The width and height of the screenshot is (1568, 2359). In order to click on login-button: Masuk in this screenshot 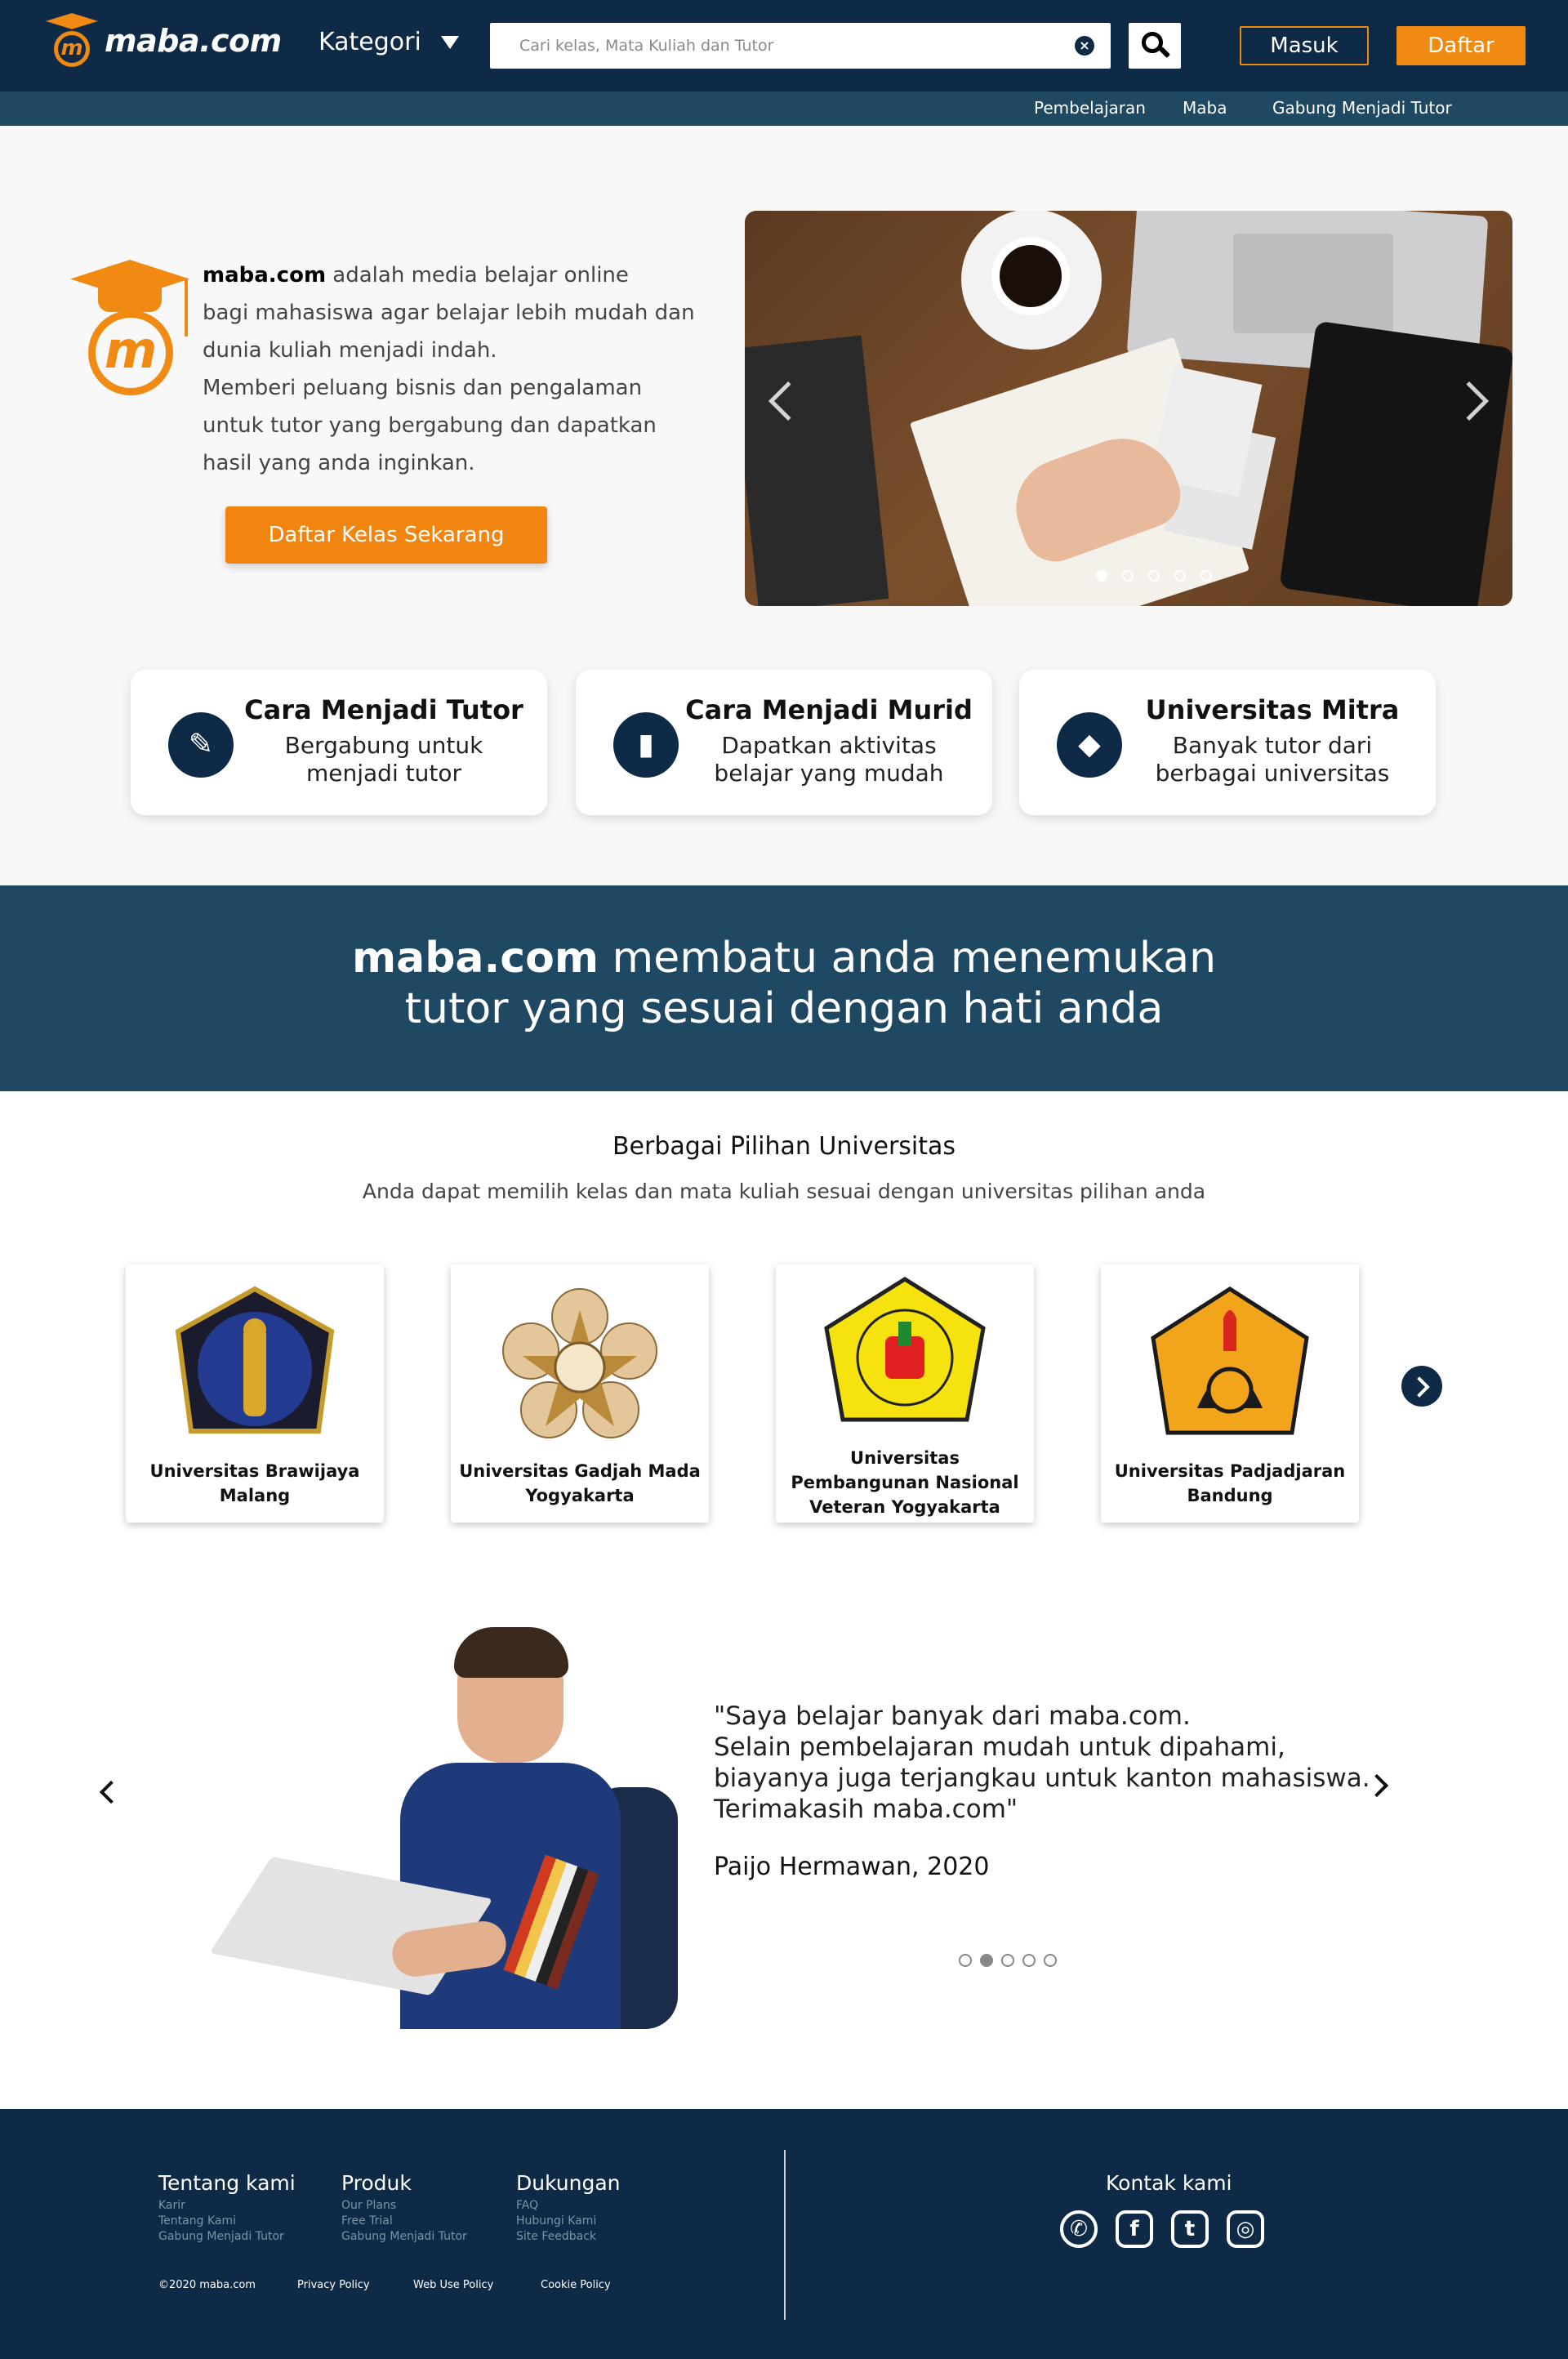, I will do `click(1304, 45)`.